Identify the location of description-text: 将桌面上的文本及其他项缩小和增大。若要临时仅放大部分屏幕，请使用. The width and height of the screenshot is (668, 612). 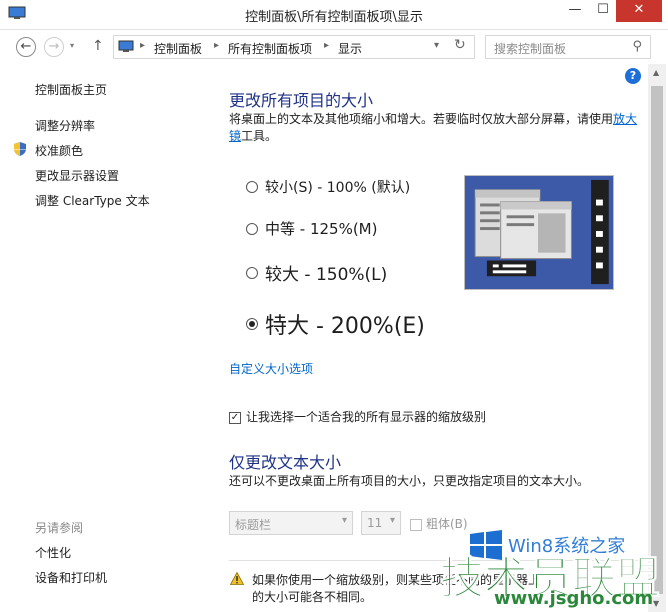
(421, 119).